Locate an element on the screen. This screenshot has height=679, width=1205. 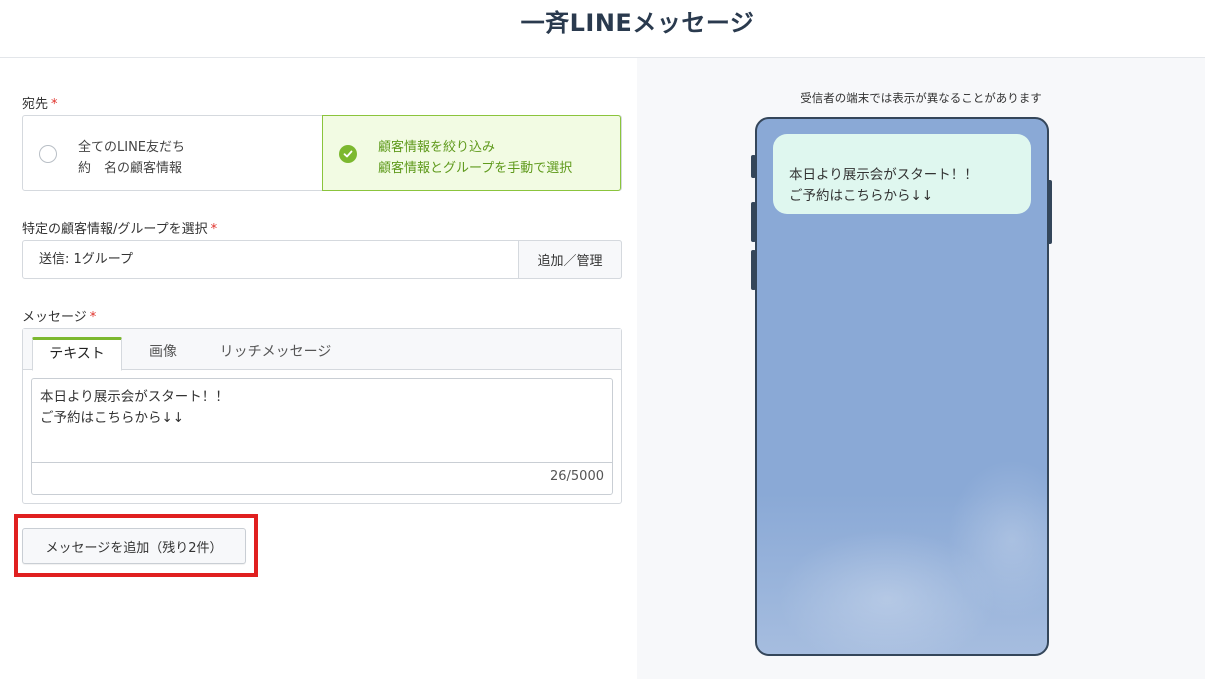
recipient-option-filter-title: 顧客情報を絞り込み is located at coordinates (437, 147).